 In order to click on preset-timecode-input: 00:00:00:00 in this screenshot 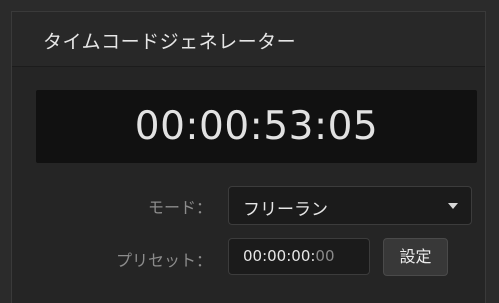, I will do `click(299, 256)`.